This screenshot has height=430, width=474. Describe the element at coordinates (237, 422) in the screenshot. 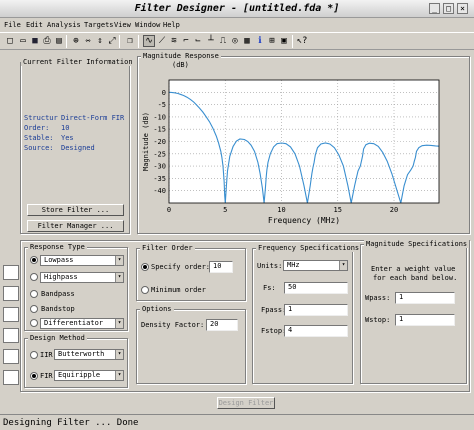

I see `status-bar: Designing Filter ... Done` at that location.